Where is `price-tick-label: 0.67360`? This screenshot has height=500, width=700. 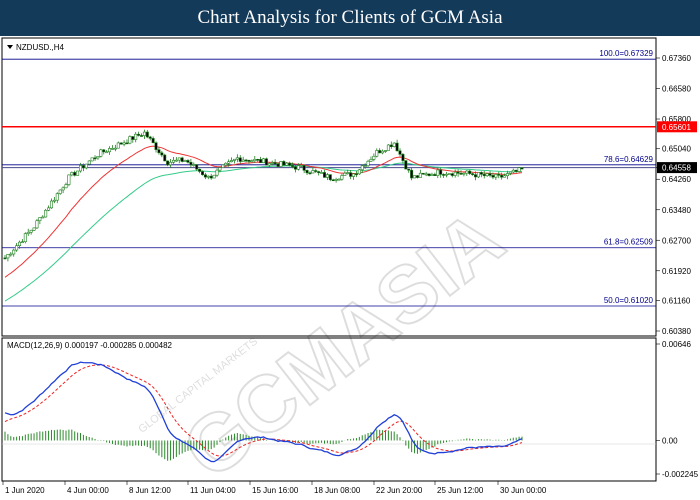
price-tick-label: 0.67360 is located at coordinates (676, 58).